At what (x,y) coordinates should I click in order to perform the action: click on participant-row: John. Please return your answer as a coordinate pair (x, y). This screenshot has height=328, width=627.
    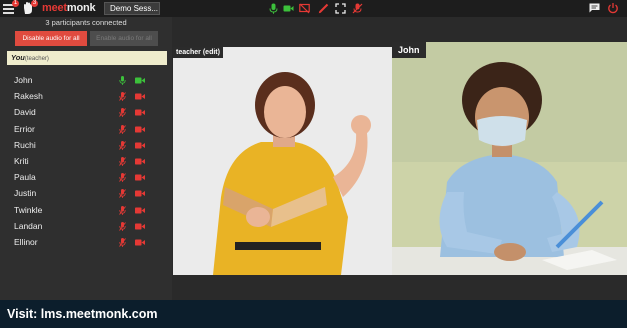
    Looking at the image, I should click on (84, 80).